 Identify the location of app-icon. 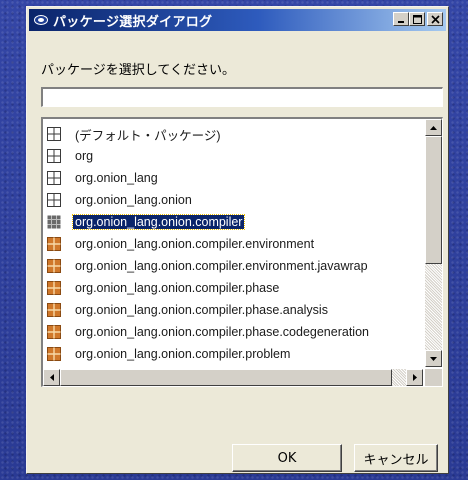
(41, 20).